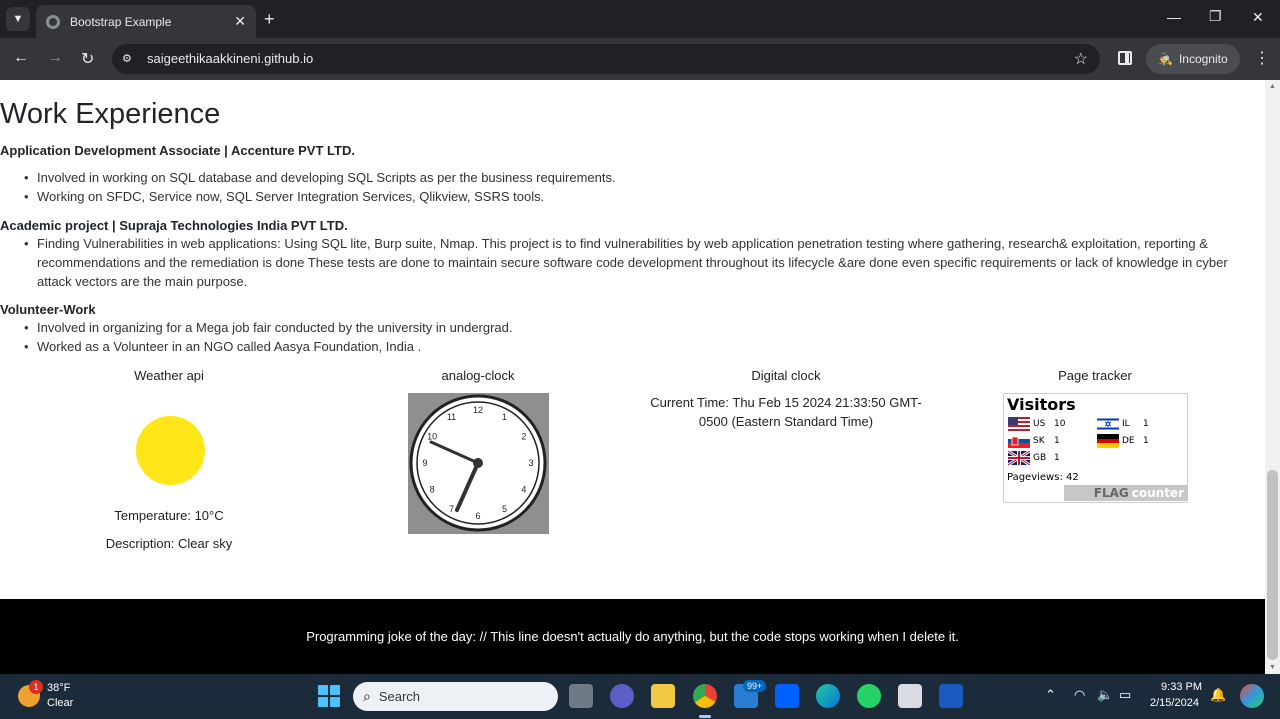  I want to click on task-view-icon, so click(581, 696).